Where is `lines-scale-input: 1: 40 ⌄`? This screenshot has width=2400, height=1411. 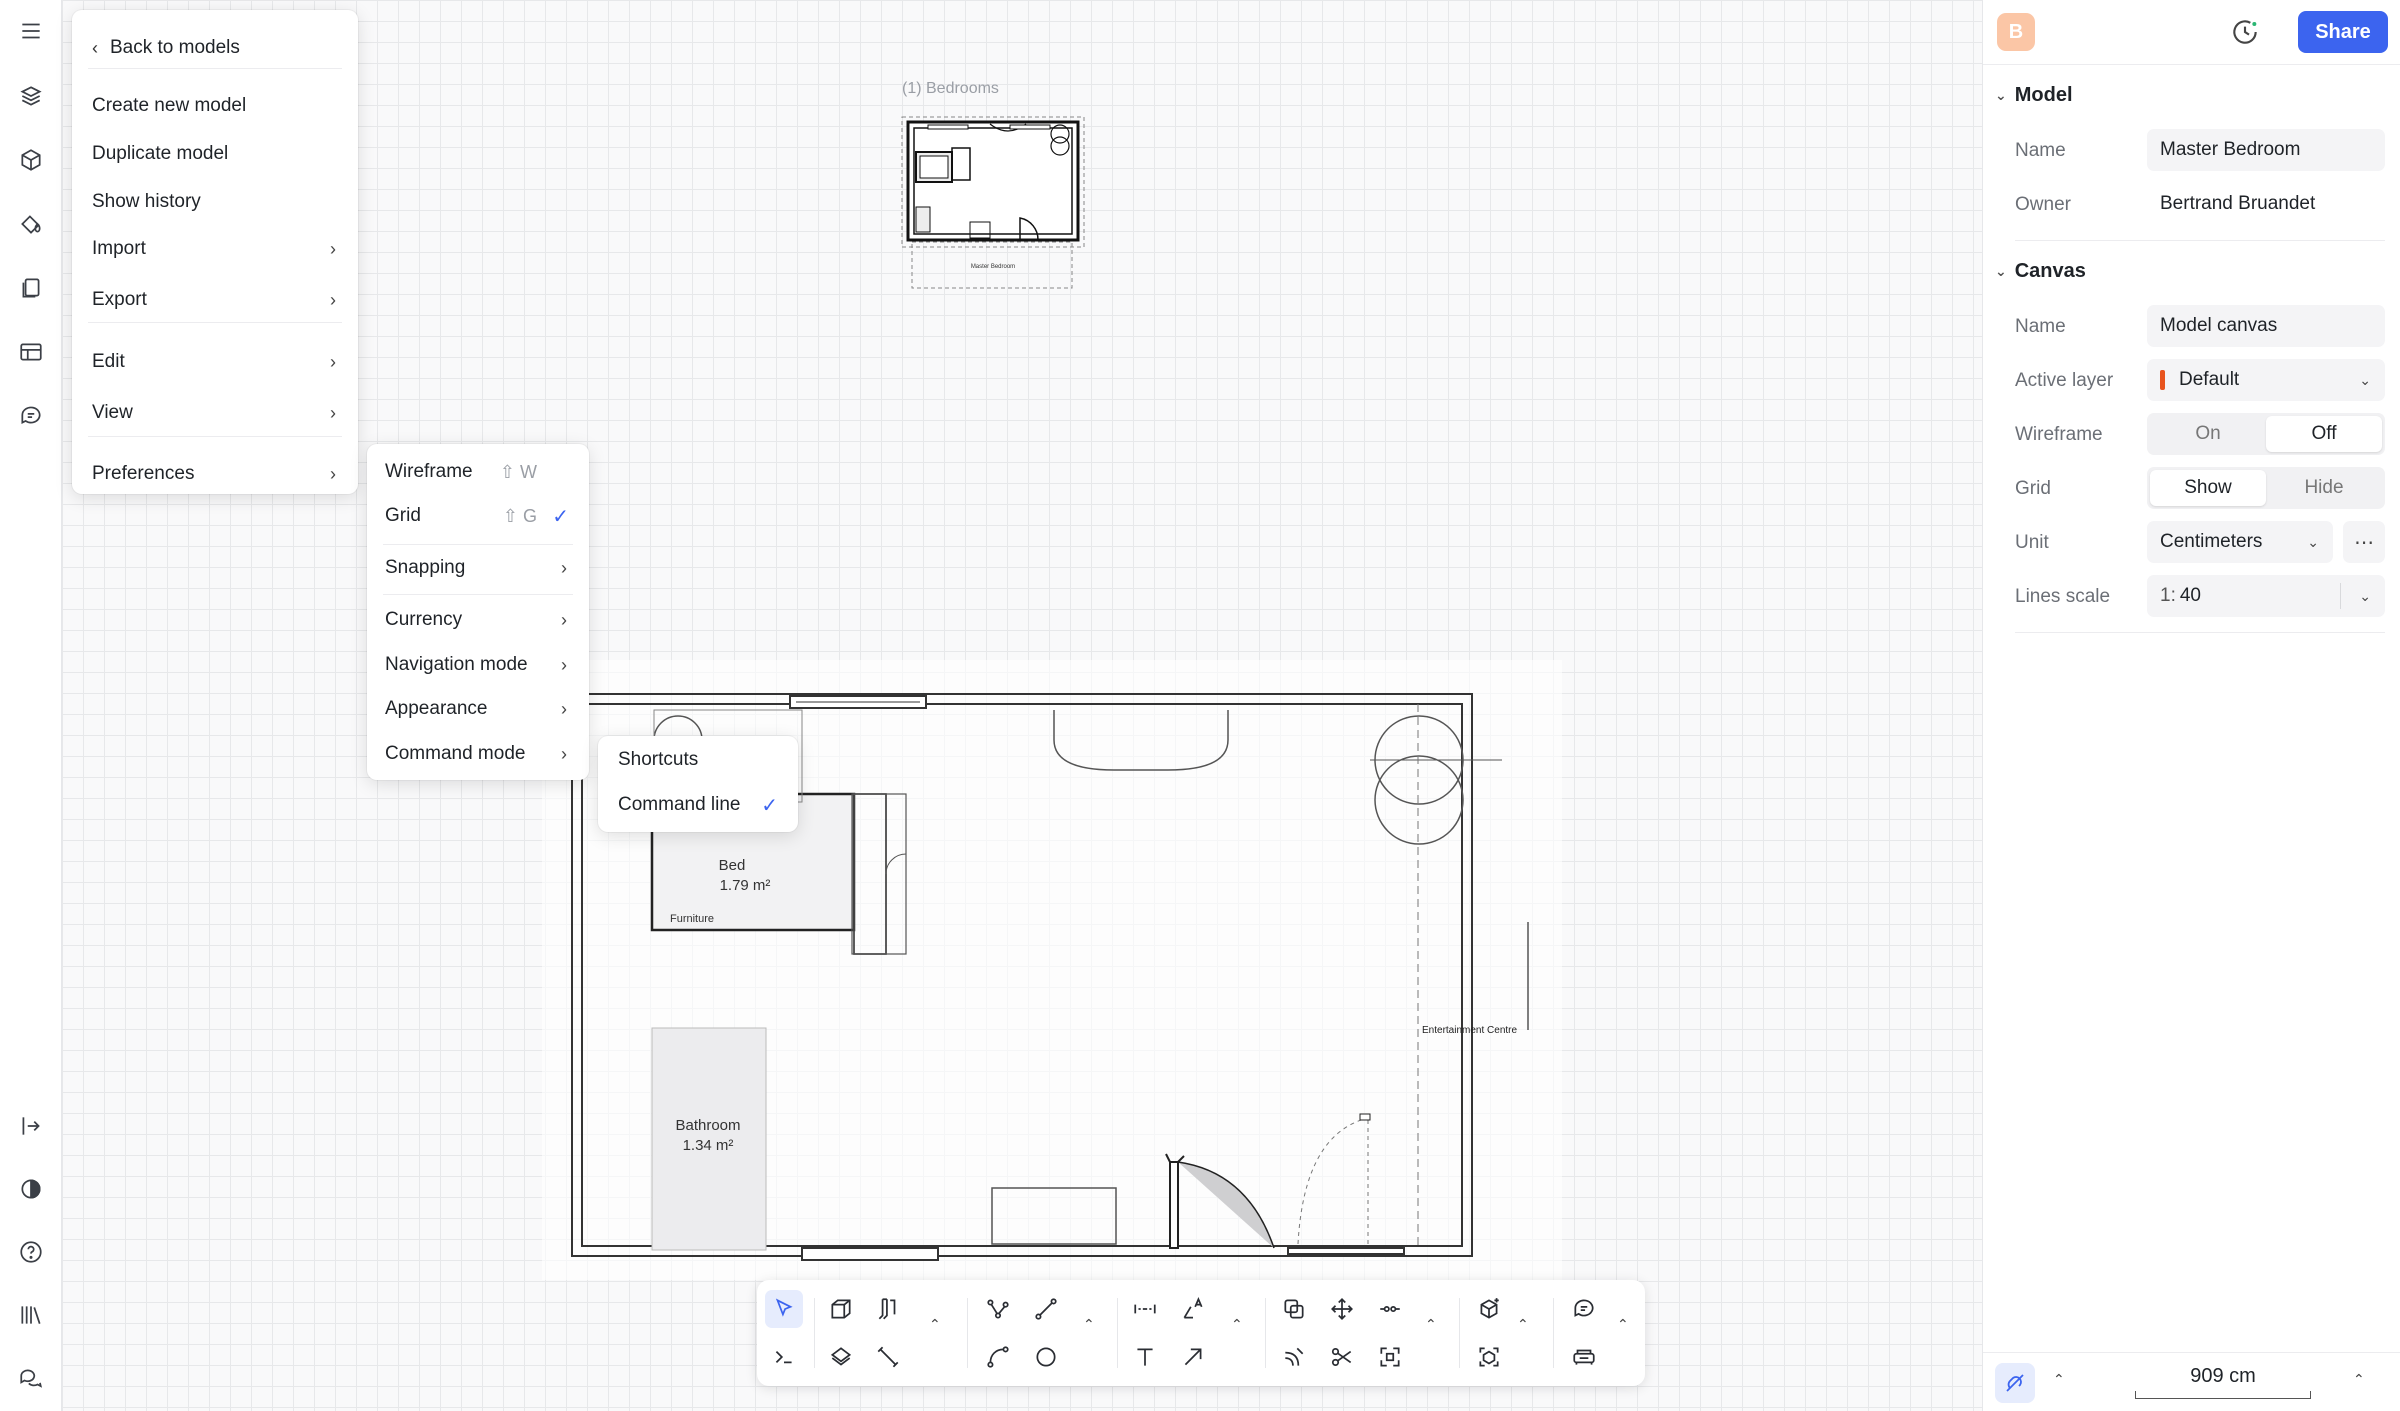 lines-scale-input: 1: 40 ⌄ is located at coordinates (2266, 596).